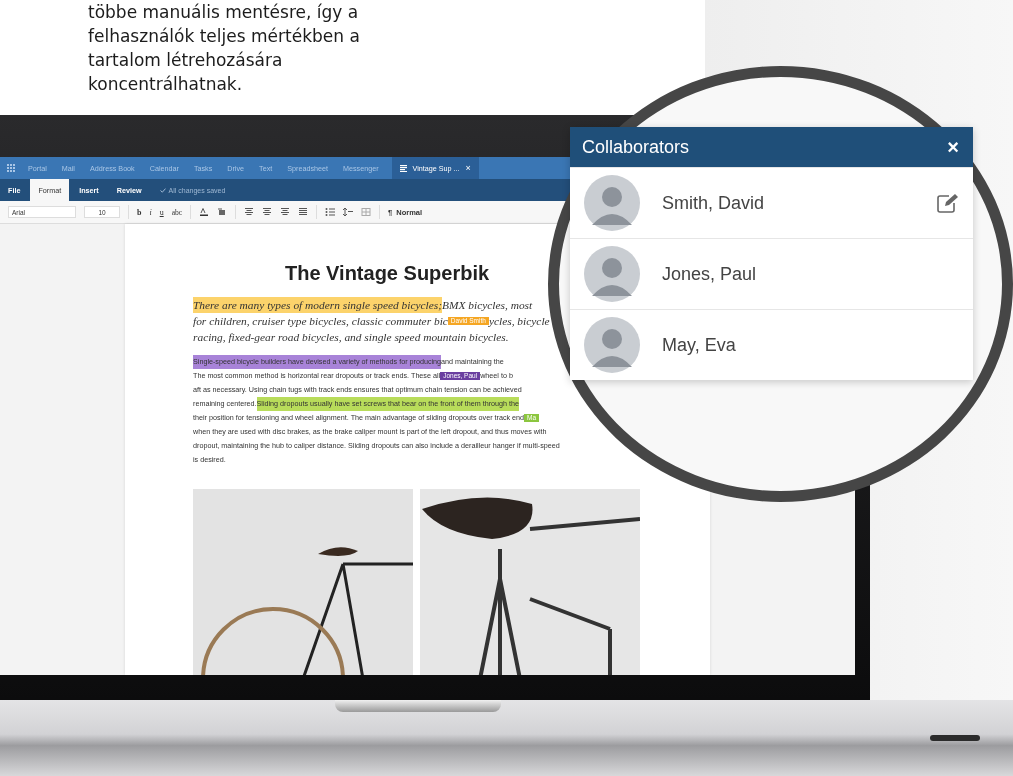  I want to click on format-button: i, so click(150, 212).